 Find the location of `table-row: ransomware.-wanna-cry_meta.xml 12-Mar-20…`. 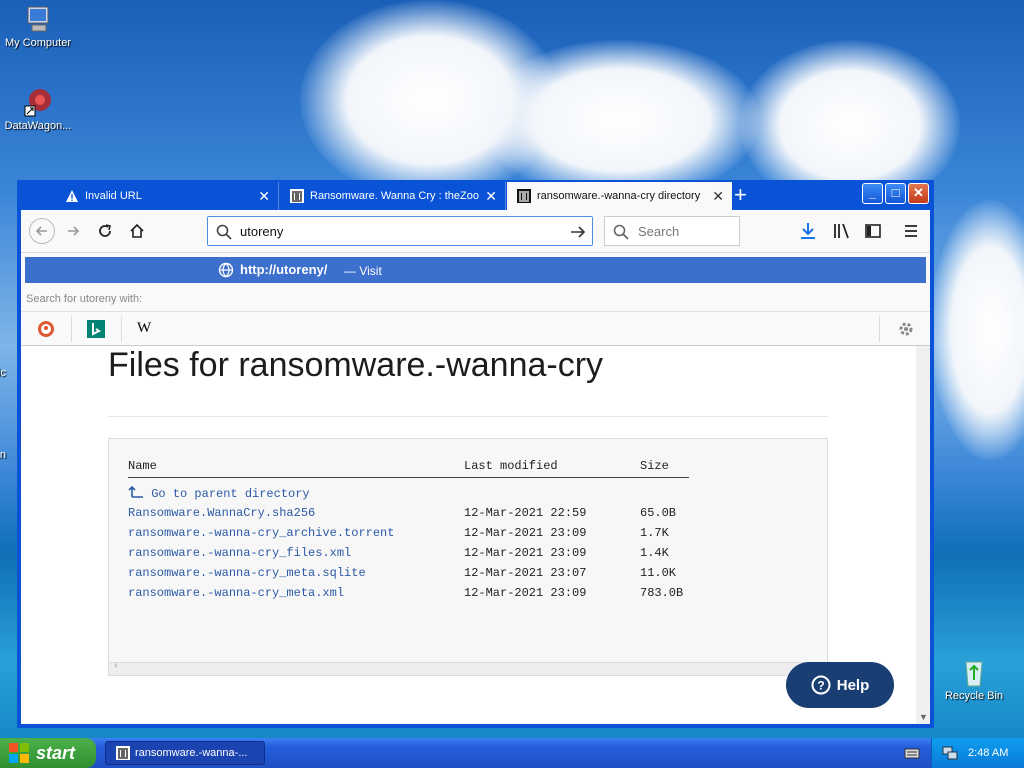

table-row: ransomware.-wanna-cry_meta.xml 12-Mar-20… is located at coordinates (468, 596).